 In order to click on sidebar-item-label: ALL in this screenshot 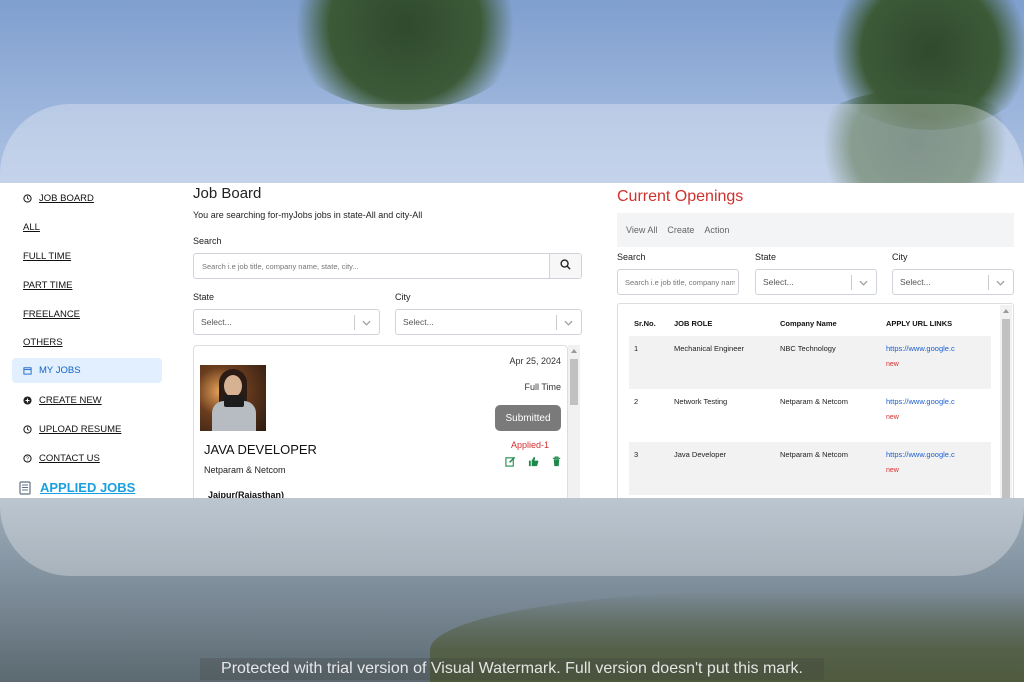, I will do `click(31, 227)`.